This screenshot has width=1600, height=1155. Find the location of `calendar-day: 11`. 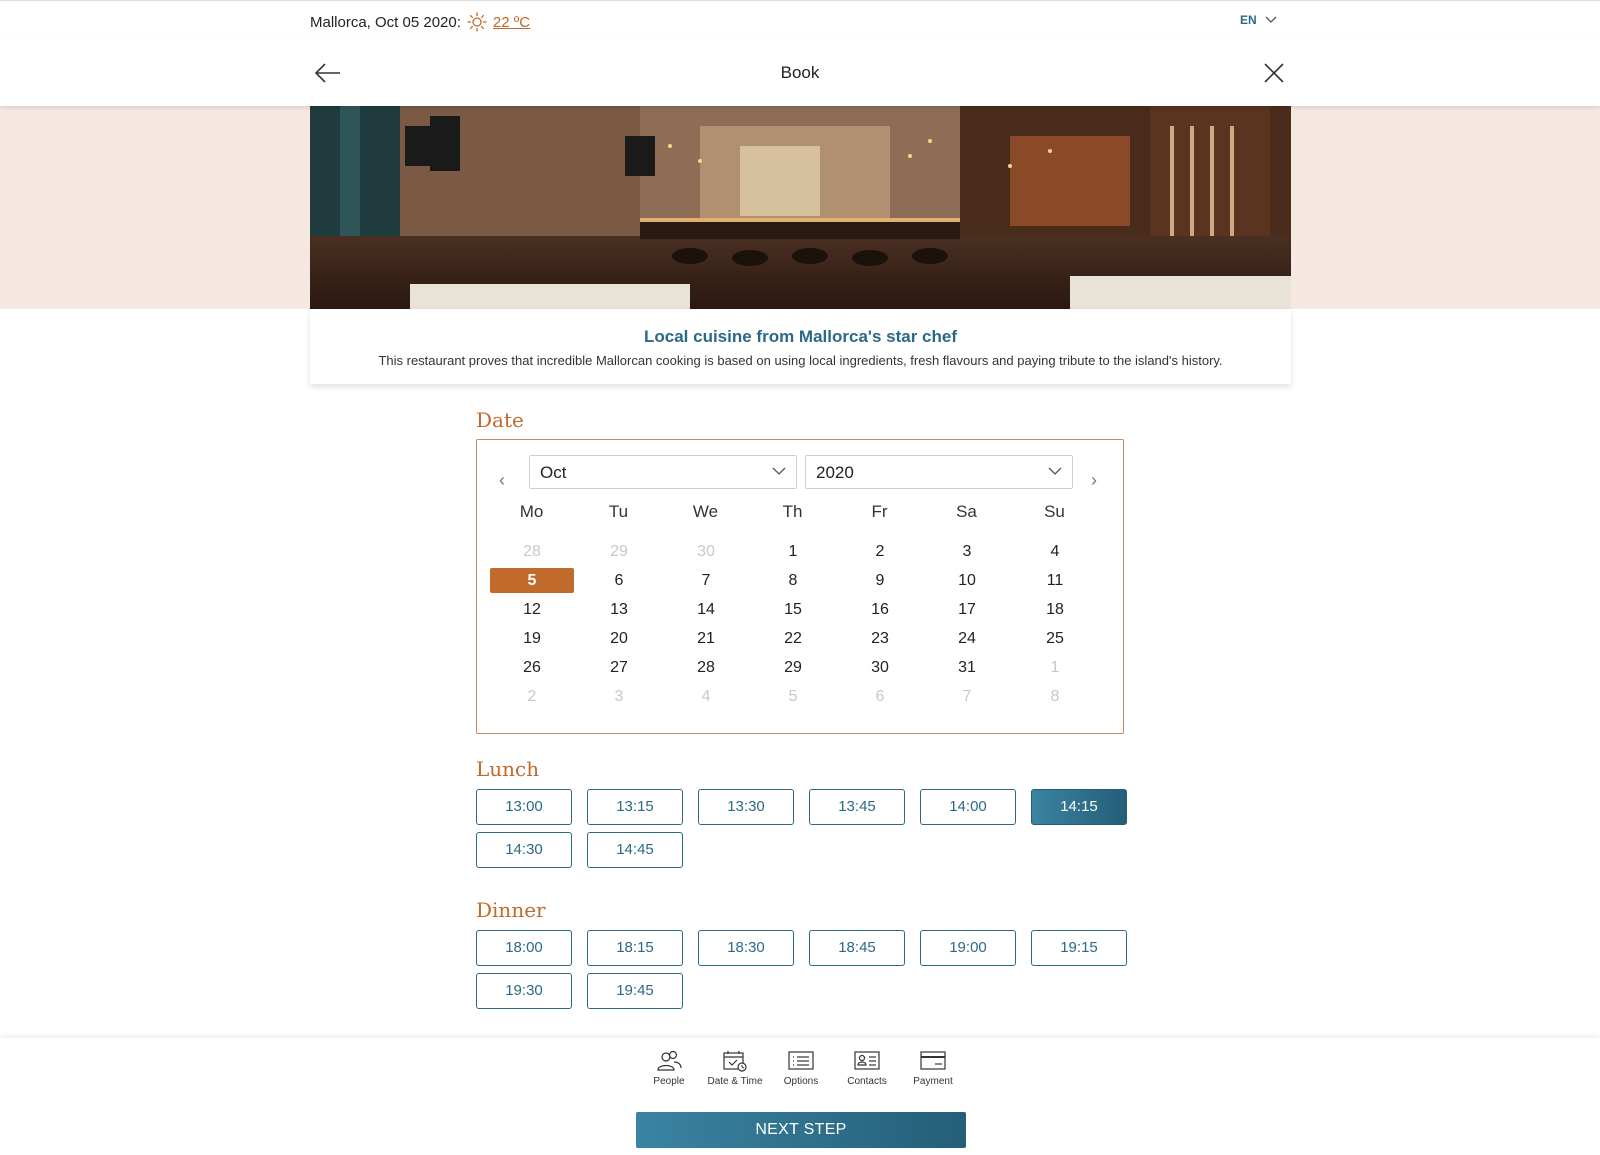

calendar-day: 11 is located at coordinates (1055, 580).